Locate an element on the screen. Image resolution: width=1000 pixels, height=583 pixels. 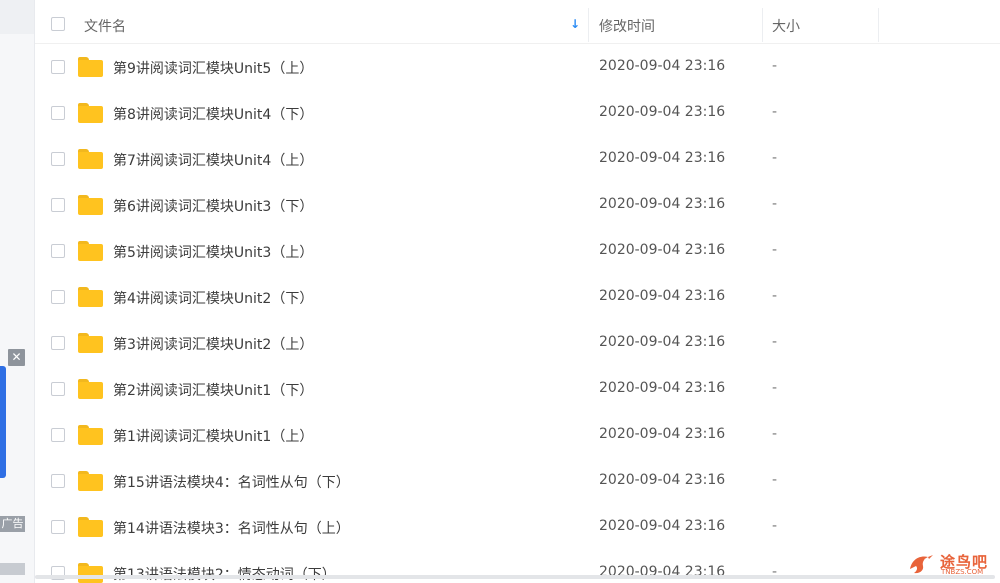
file-name: 第4讲阅读词汇模块Unit2（下） is located at coordinates (213, 298).